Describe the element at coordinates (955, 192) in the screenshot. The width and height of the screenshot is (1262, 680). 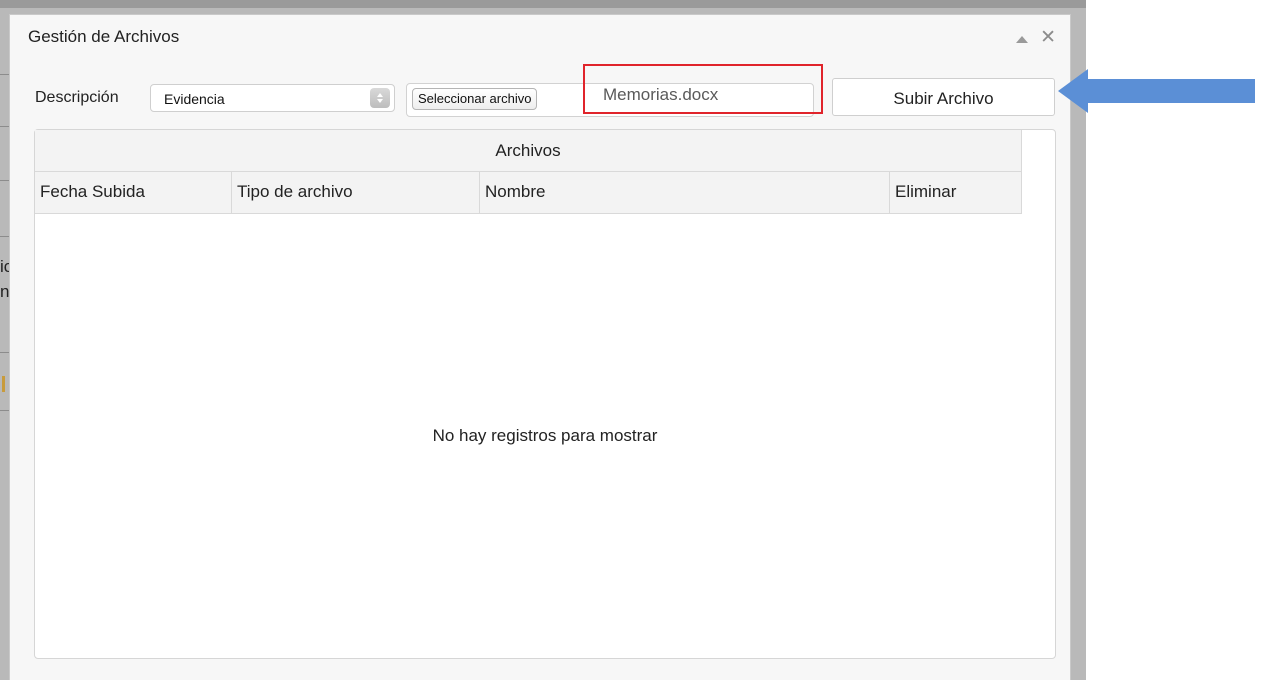
I see `column-header-delete: Eliminar` at that location.